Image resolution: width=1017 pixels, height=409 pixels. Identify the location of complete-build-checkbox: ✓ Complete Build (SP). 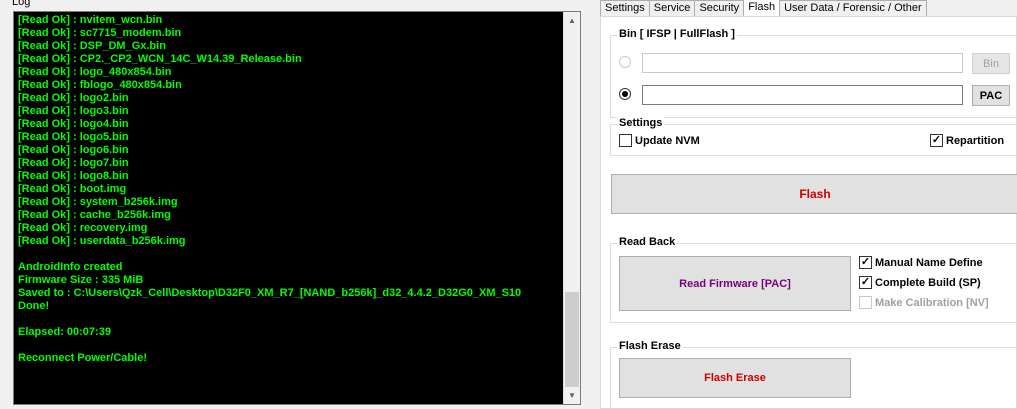
(920, 282).